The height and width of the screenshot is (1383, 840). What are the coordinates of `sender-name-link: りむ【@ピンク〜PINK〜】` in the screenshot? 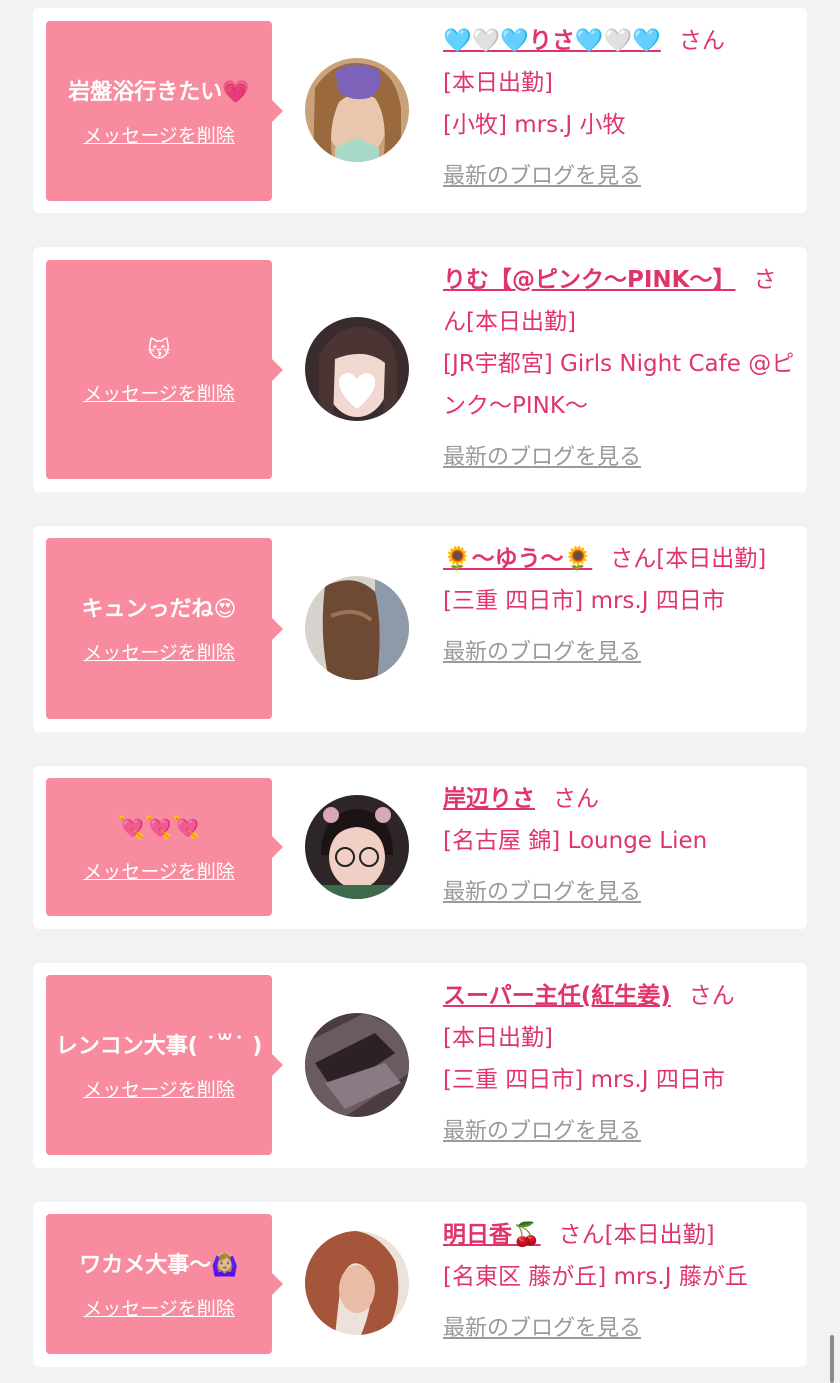 It's located at (589, 280).